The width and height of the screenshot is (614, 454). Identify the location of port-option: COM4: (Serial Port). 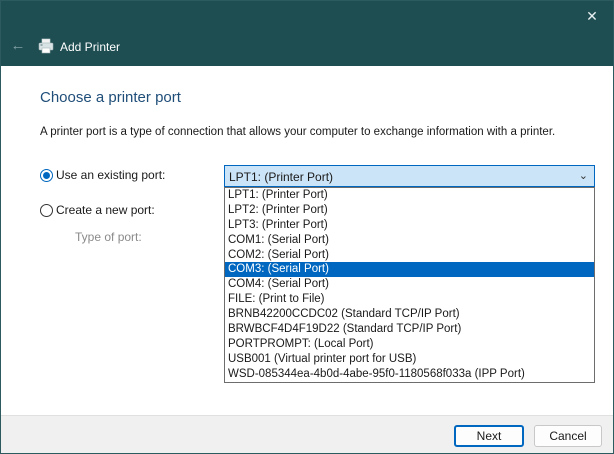
(409, 284).